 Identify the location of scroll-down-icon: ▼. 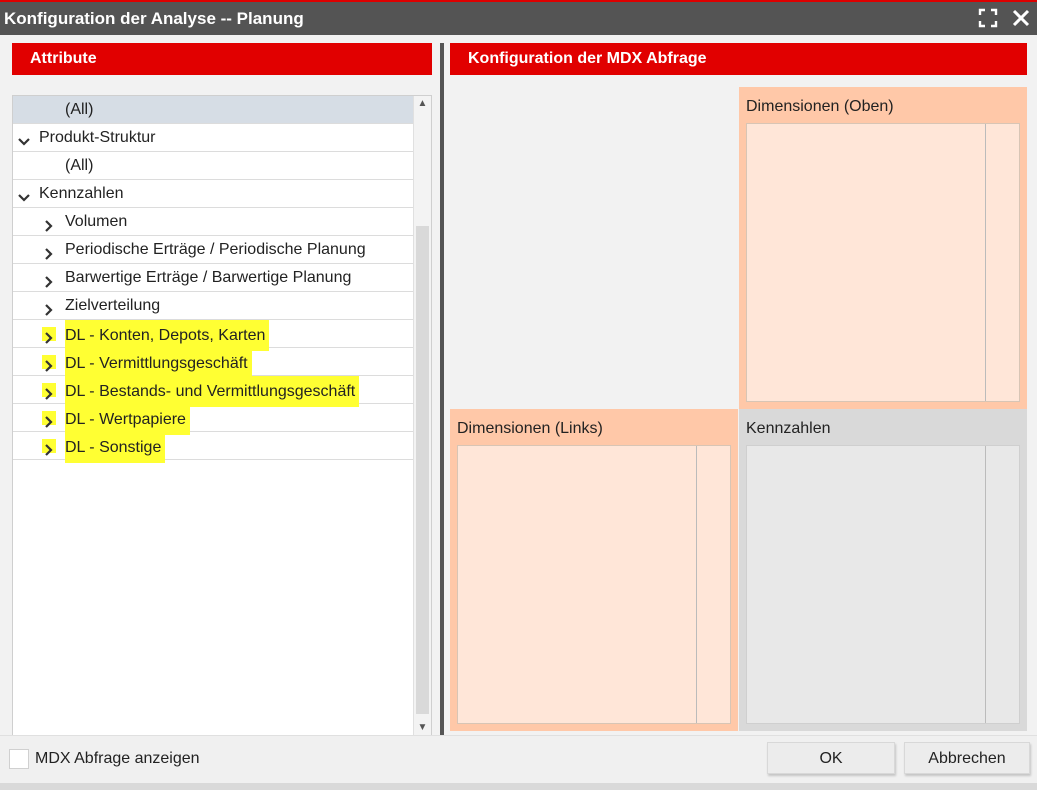
(422, 728).